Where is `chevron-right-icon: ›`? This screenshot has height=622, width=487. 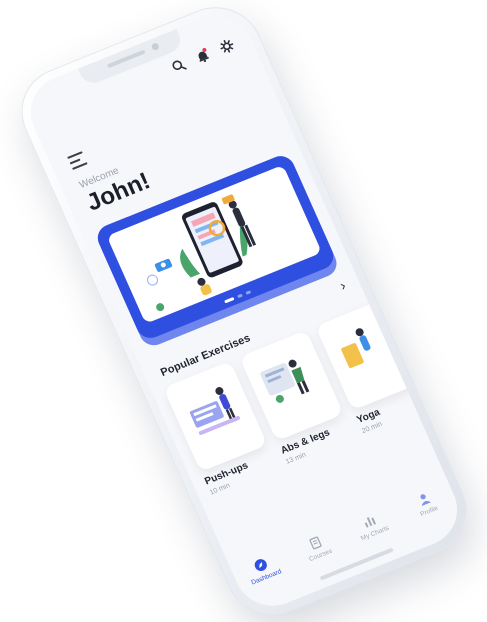
chevron-right-icon: › is located at coordinates (342, 285).